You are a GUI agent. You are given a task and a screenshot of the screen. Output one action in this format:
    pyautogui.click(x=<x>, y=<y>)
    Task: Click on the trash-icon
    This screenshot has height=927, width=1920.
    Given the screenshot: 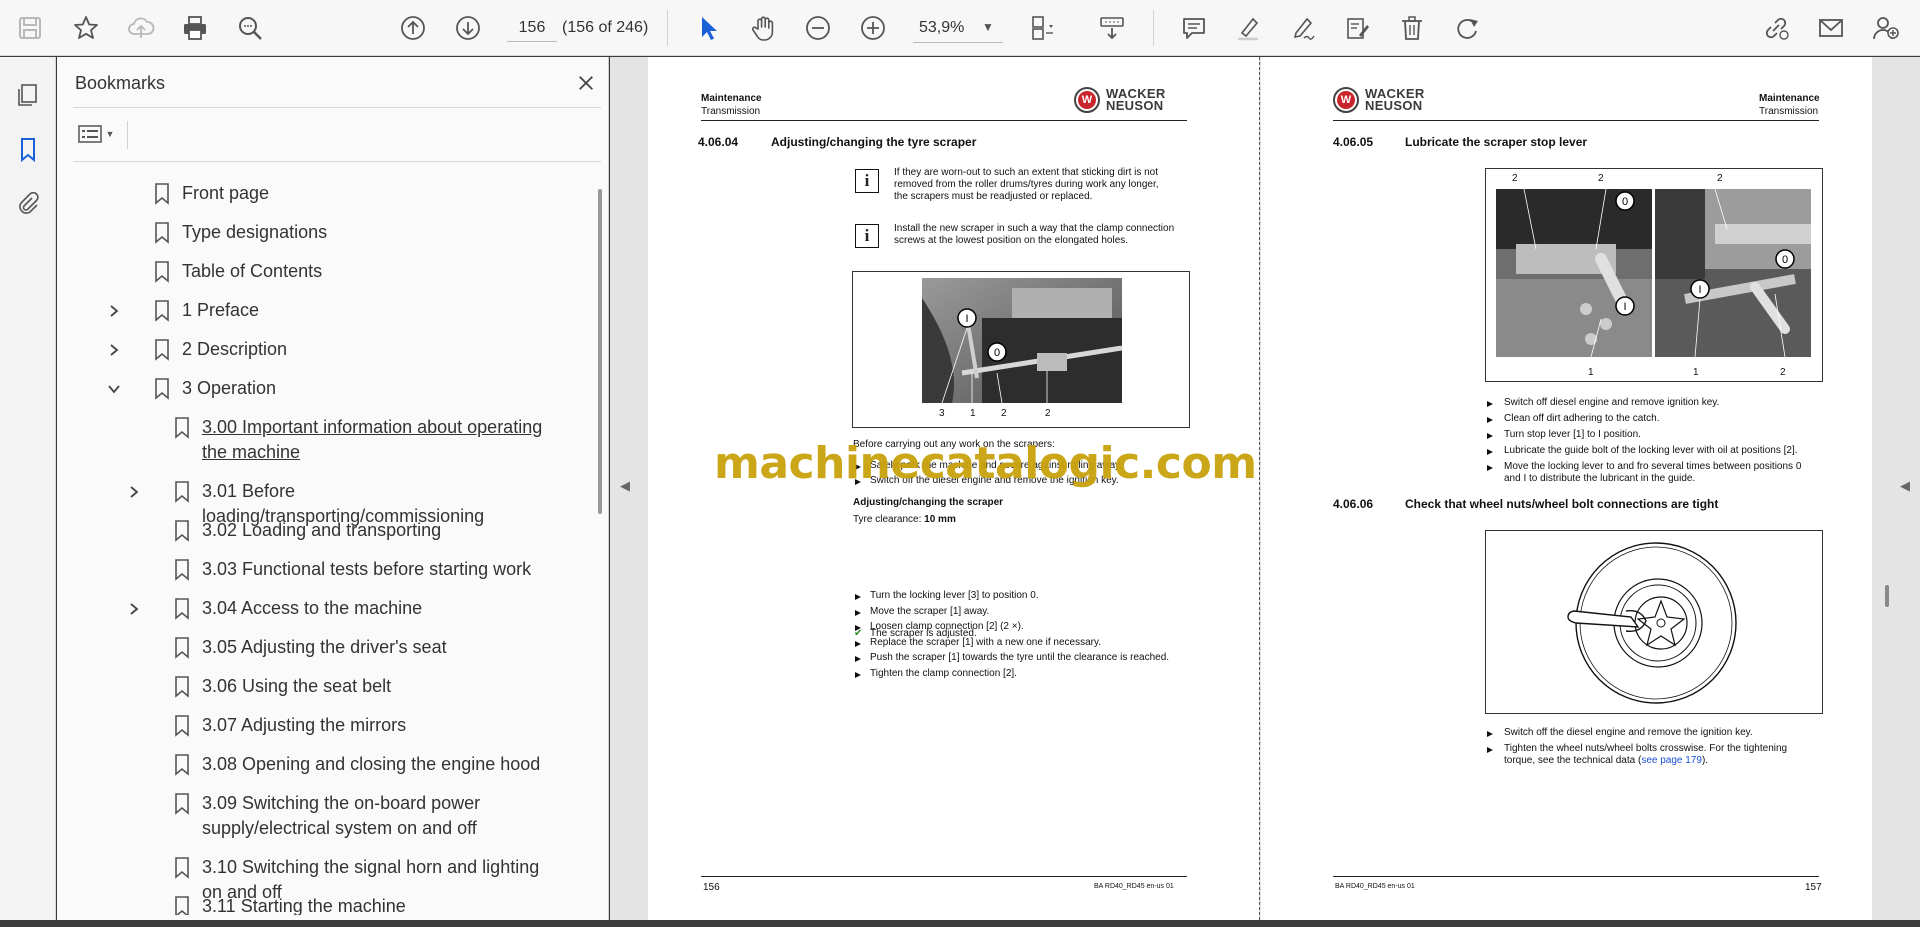 What is the action you would take?
    pyautogui.click(x=1412, y=28)
    